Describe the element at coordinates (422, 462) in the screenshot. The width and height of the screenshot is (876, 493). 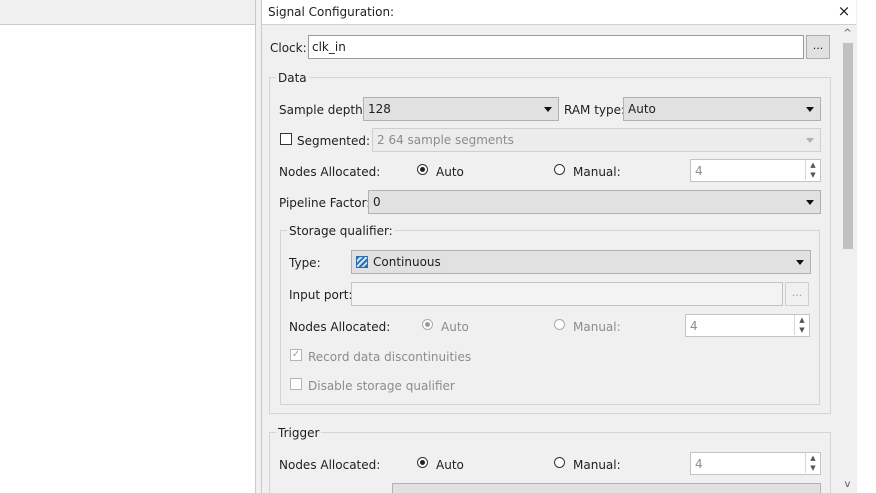
I see `trigger-nodes-auto-radio` at that location.